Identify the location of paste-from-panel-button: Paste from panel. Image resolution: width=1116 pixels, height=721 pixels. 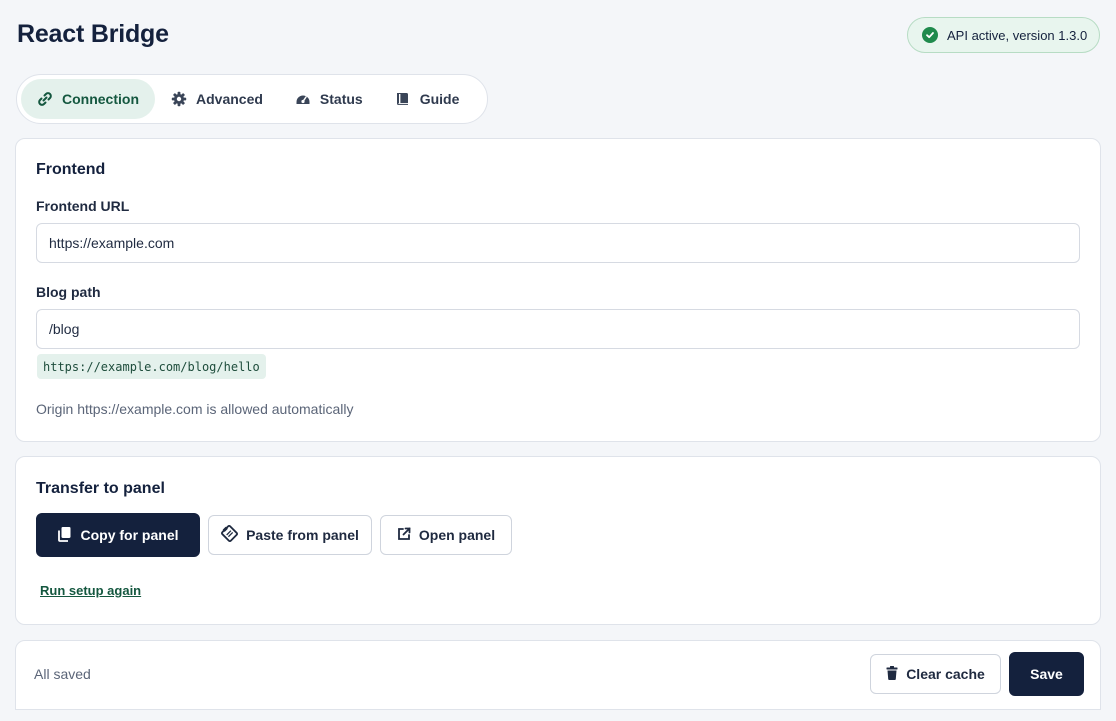
(290, 535).